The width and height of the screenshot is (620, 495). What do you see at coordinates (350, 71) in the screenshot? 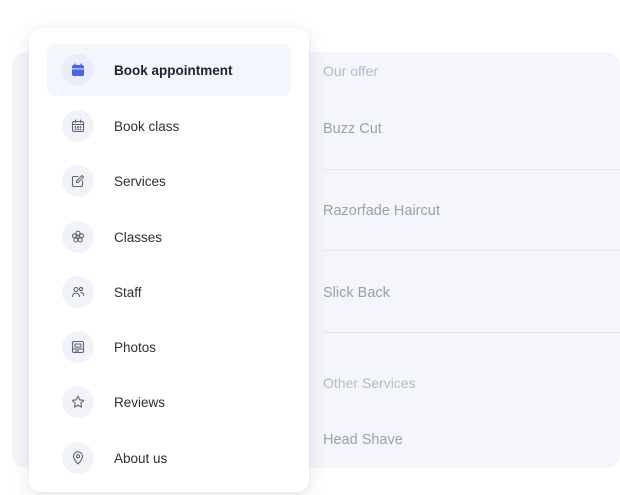
I see `offer-heading: Our offer` at bounding box center [350, 71].